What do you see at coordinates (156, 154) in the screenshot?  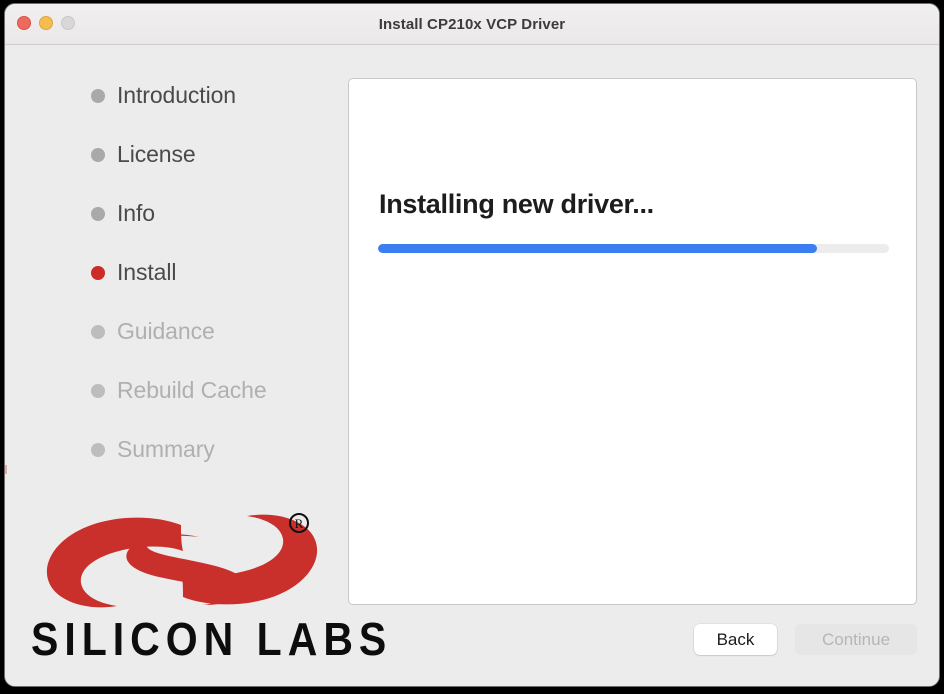 I see `step-label: License` at bounding box center [156, 154].